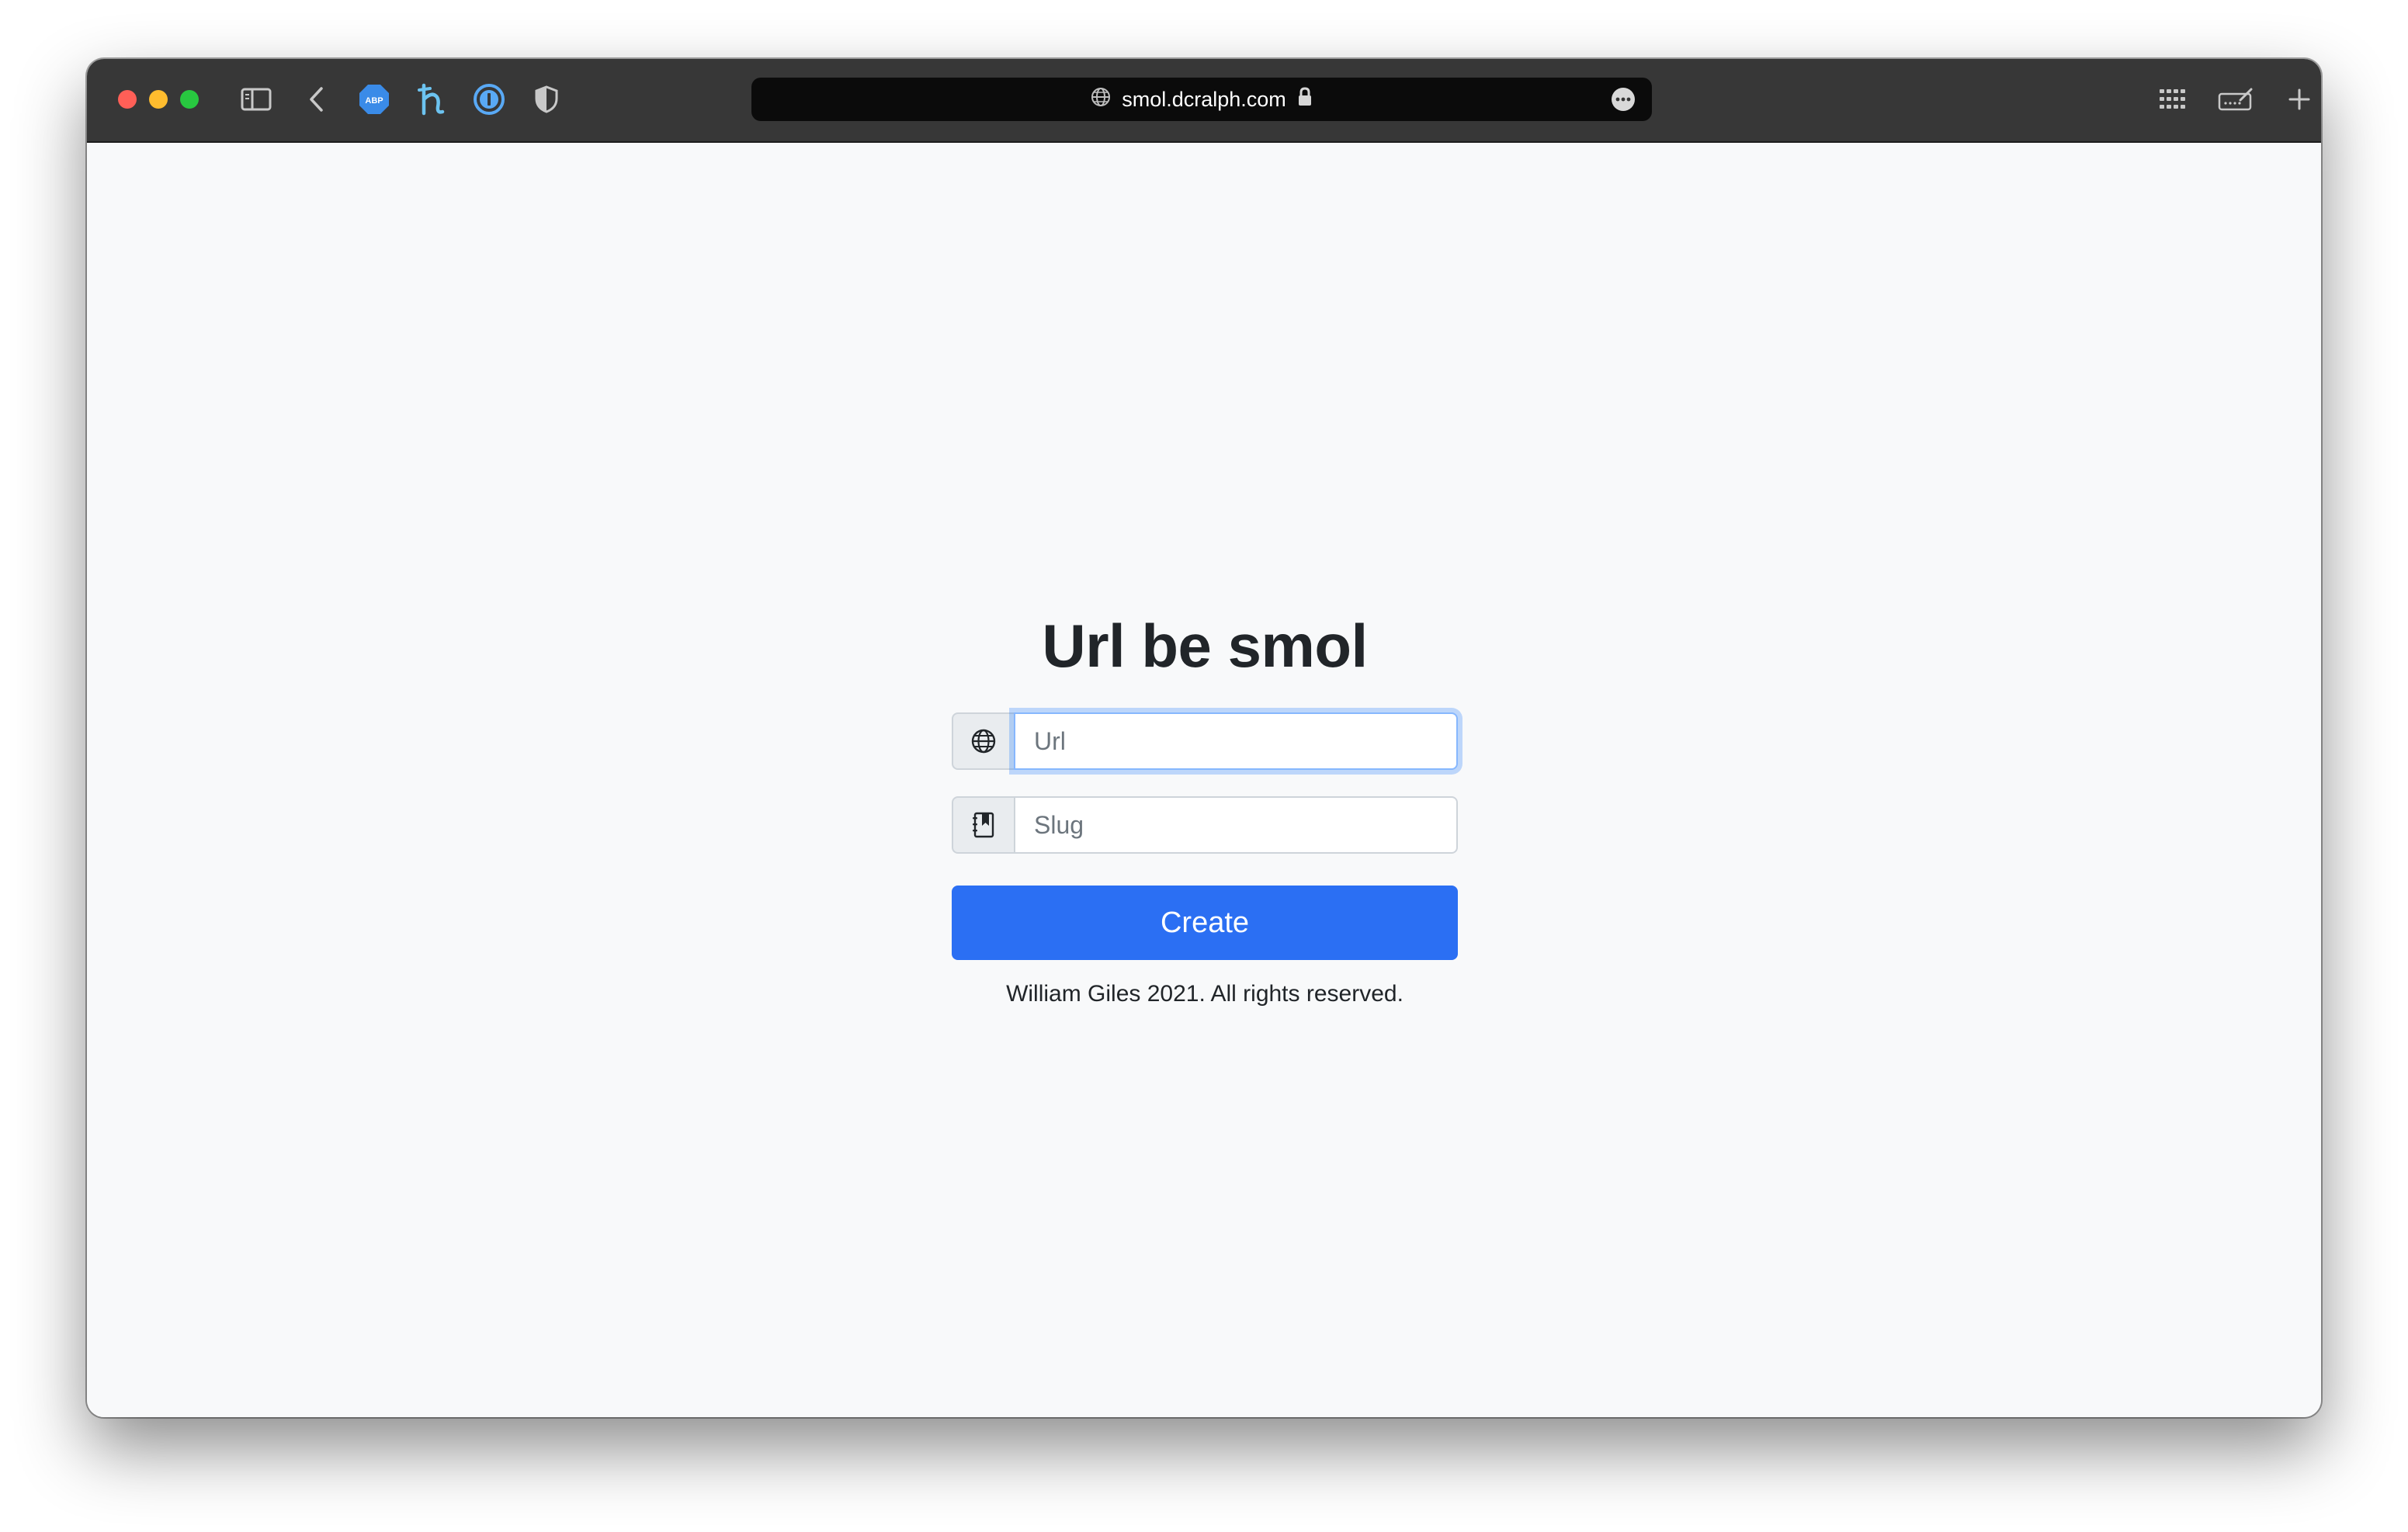 Image resolution: width=2408 pixels, height=1532 pixels. Describe the element at coordinates (256, 99) in the screenshot. I see `sidebar-toggle-icon` at that location.